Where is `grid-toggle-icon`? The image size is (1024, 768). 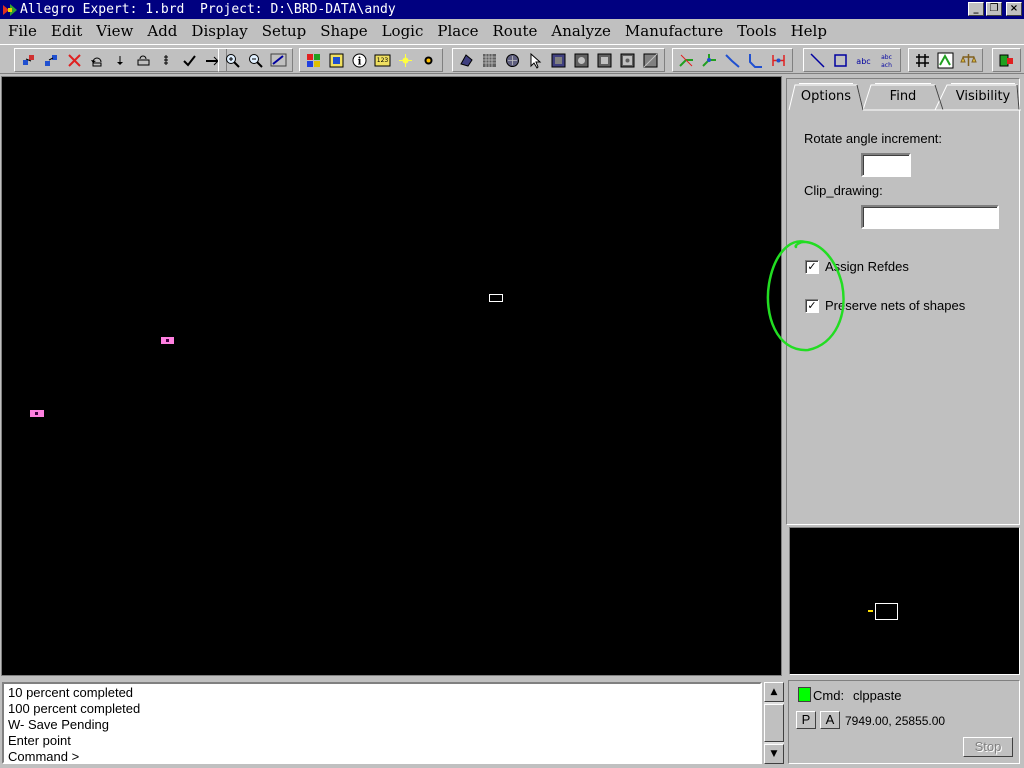 grid-toggle-icon is located at coordinates (922, 60).